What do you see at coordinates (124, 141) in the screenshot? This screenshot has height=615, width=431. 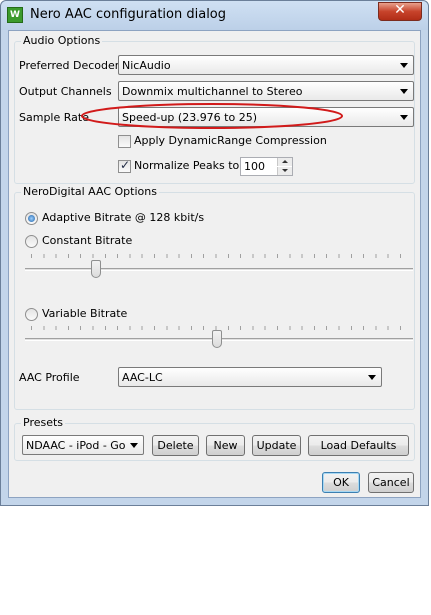 I see `drc-checkbox` at bounding box center [124, 141].